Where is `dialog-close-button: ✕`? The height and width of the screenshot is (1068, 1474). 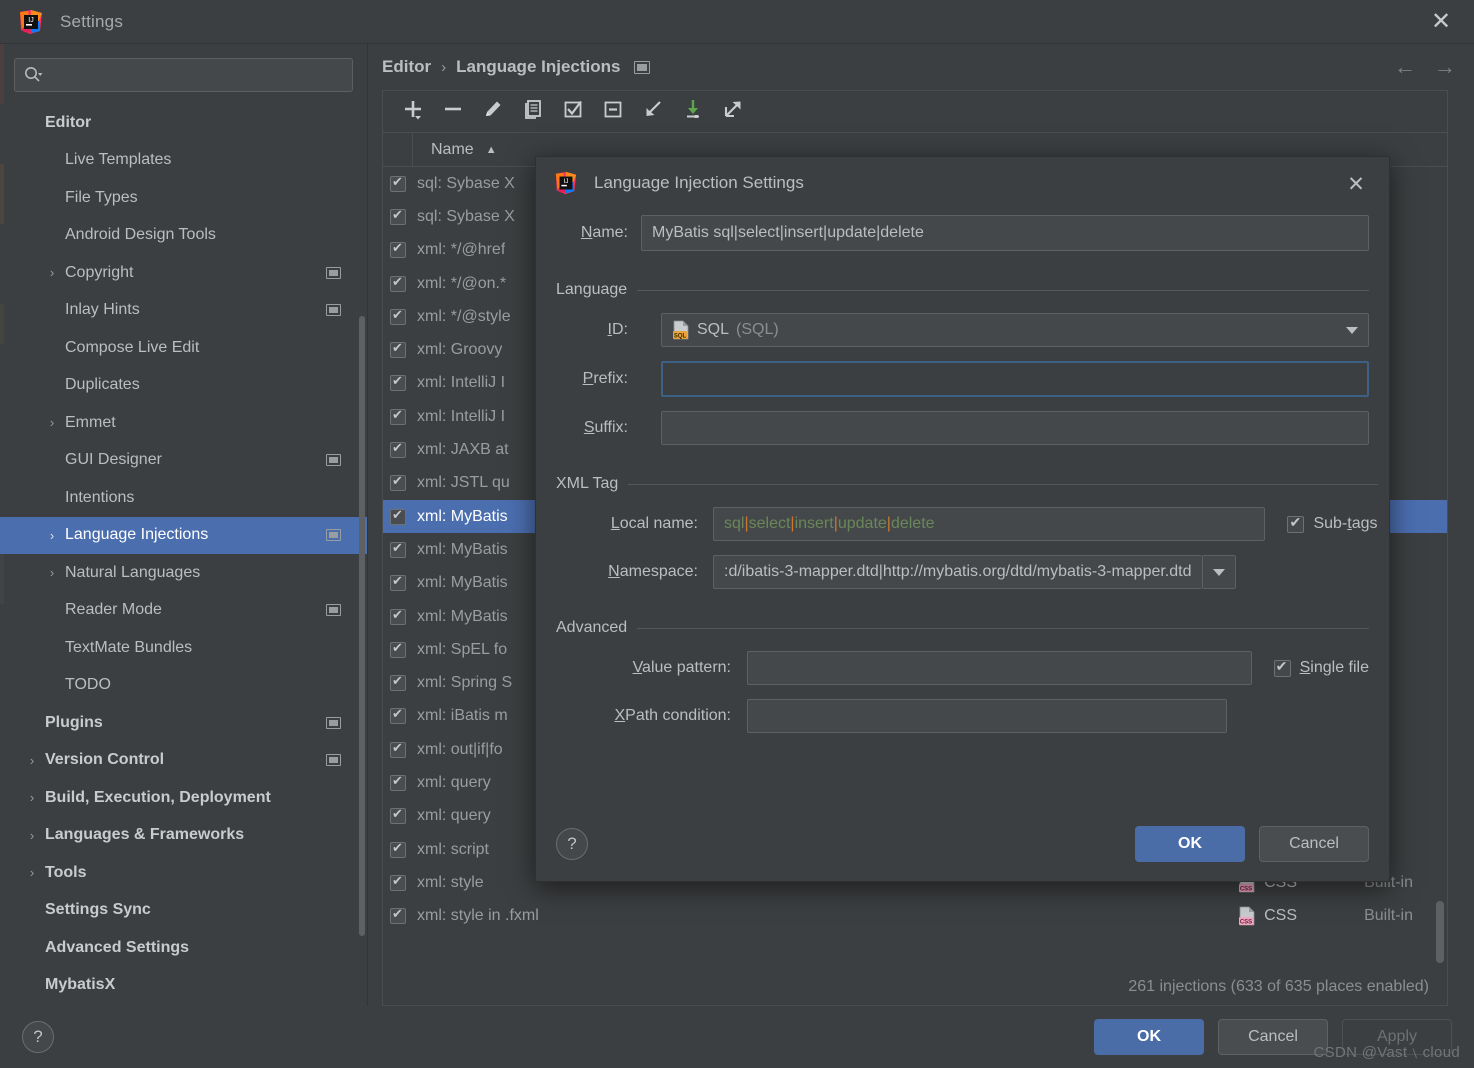
dialog-close-button: ✕ is located at coordinates (1356, 184).